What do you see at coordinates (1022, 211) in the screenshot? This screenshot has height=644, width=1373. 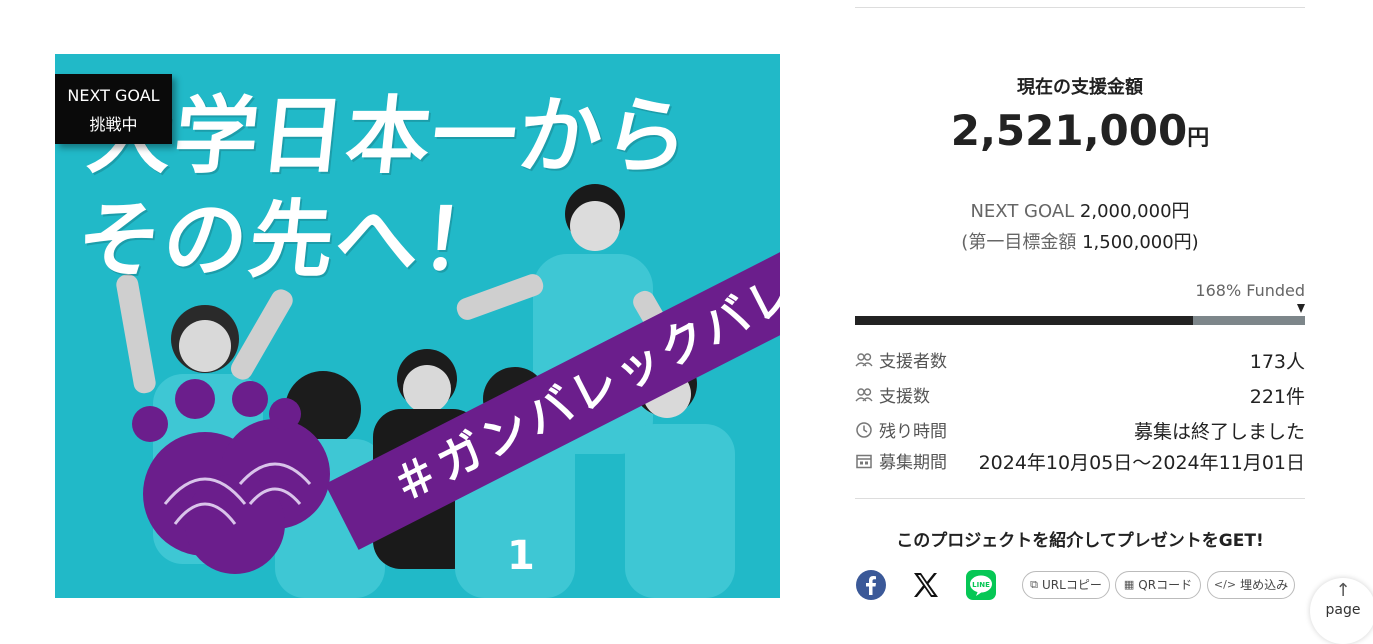 I see `next-goal-label: NEXT GOAL` at bounding box center [1022, 211].